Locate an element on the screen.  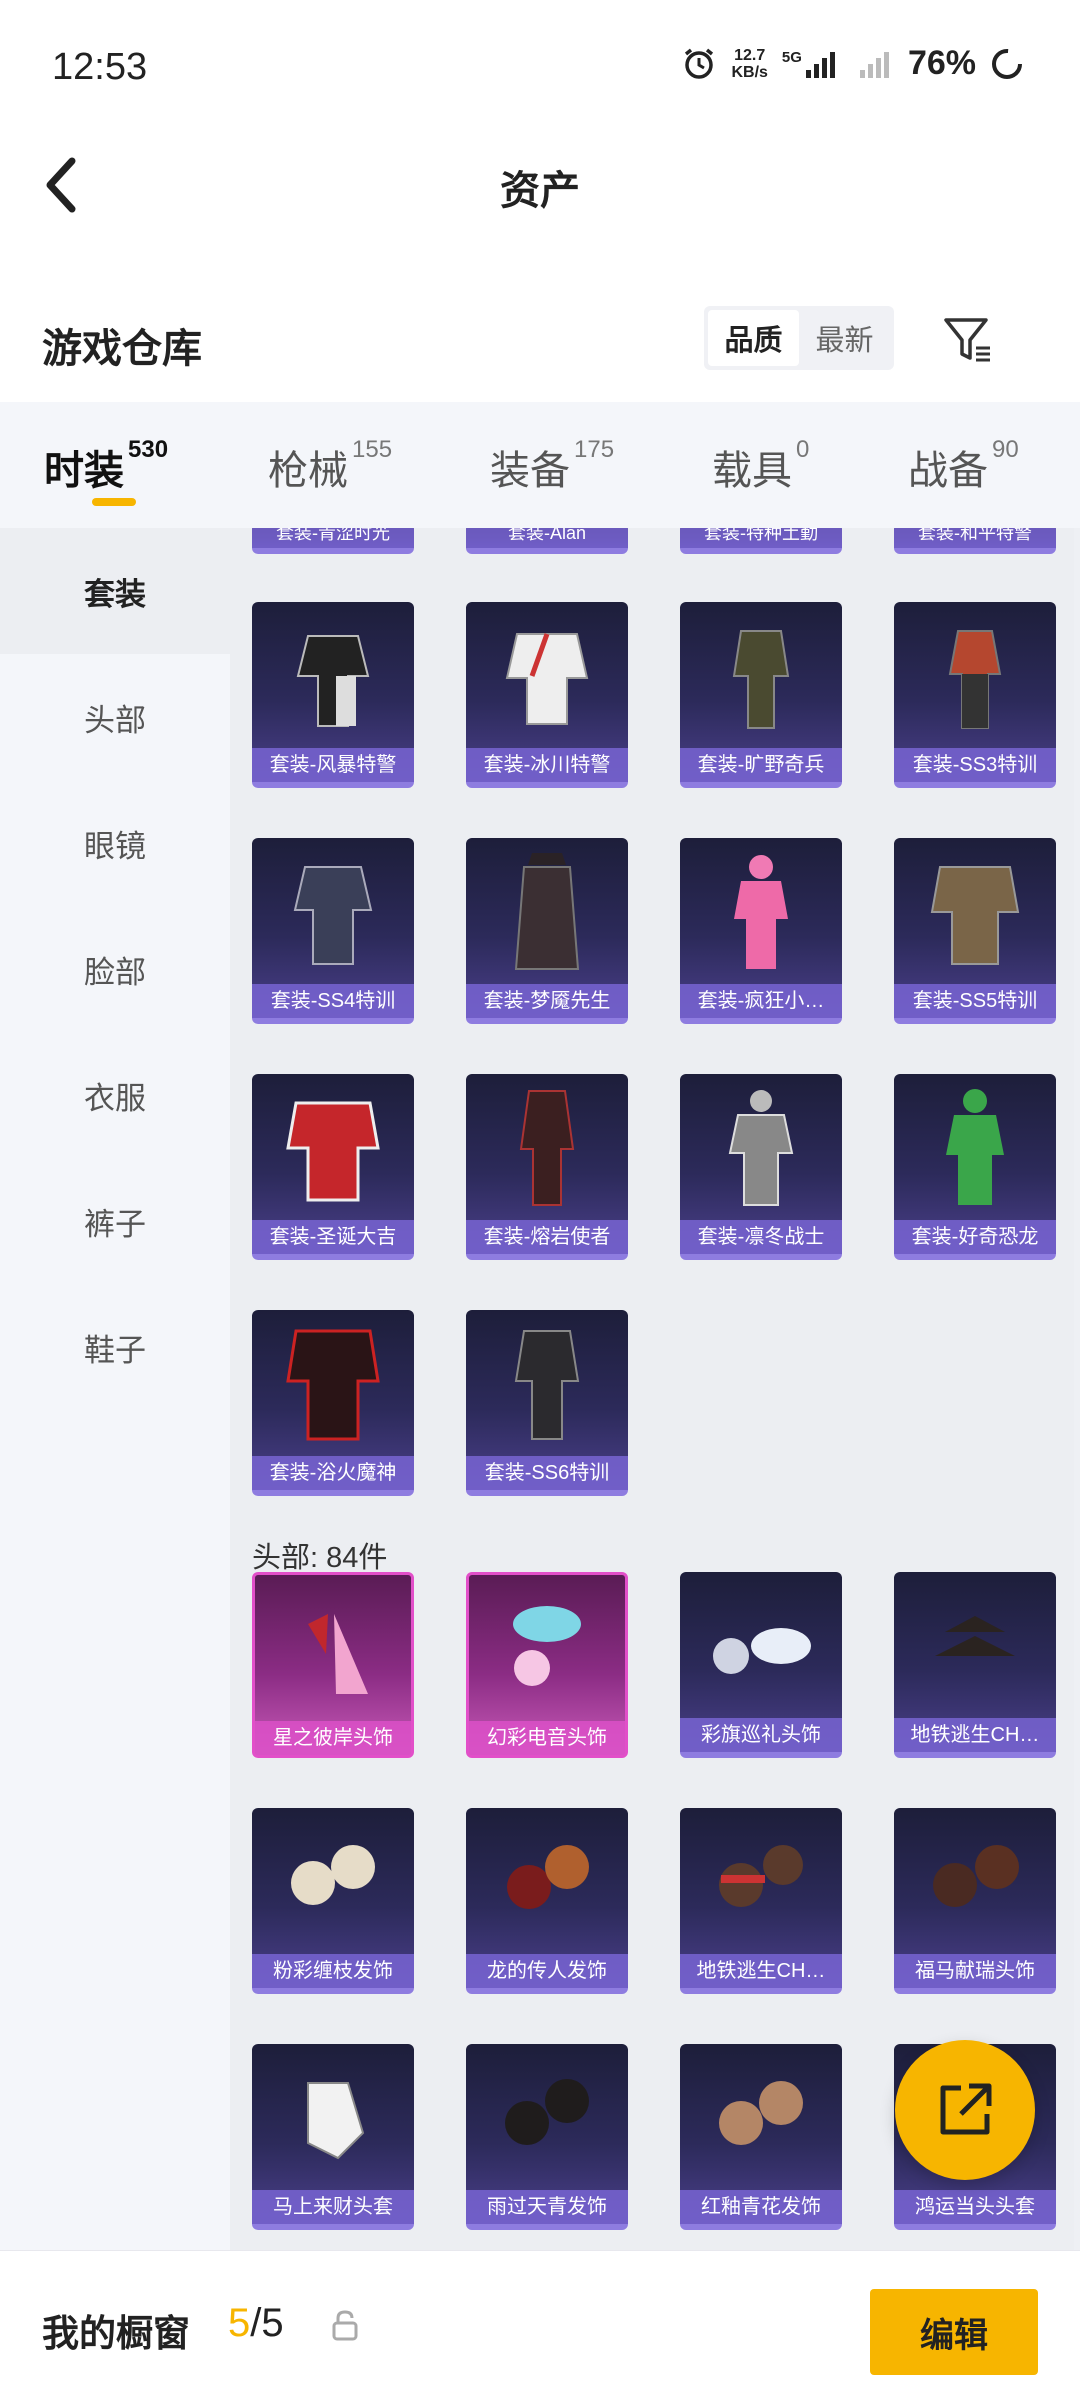
showcase-current: 5 is located at coordinates (239, 2323).